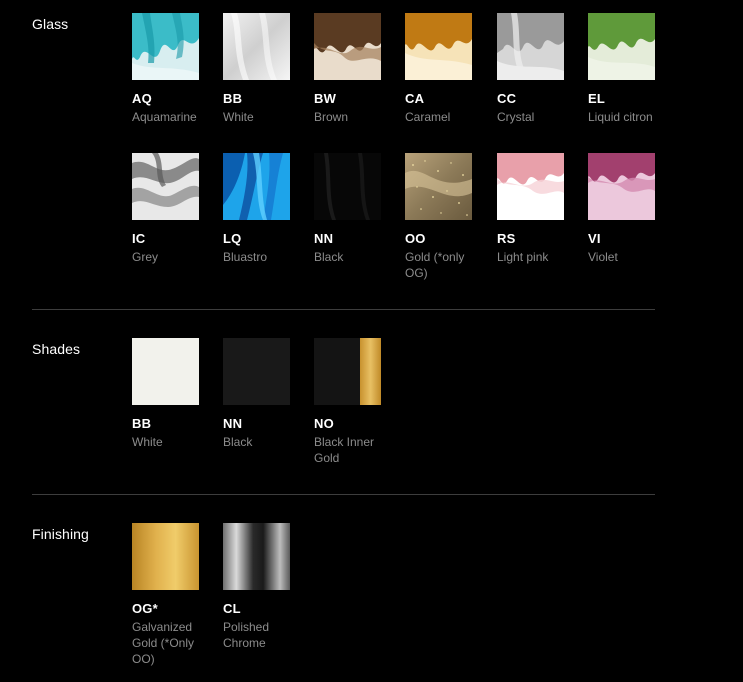 This screenshot has height=682, width=743. I want to click on swatch-name: Grey, so click(145, 257).